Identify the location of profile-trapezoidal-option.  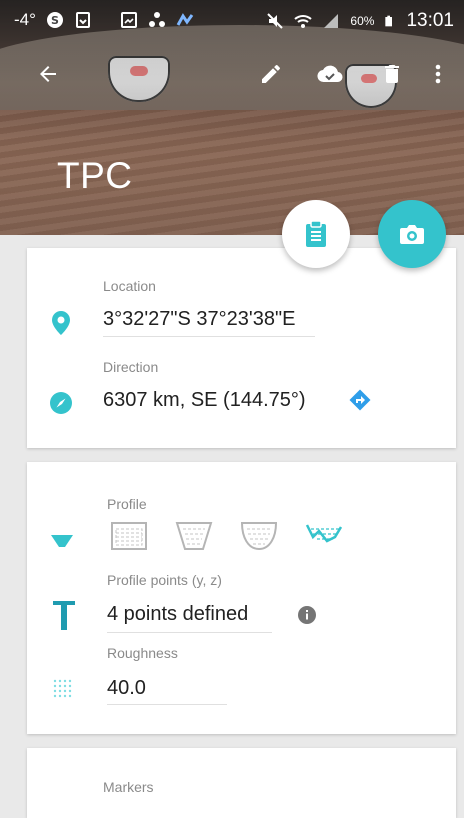
(195, 536).